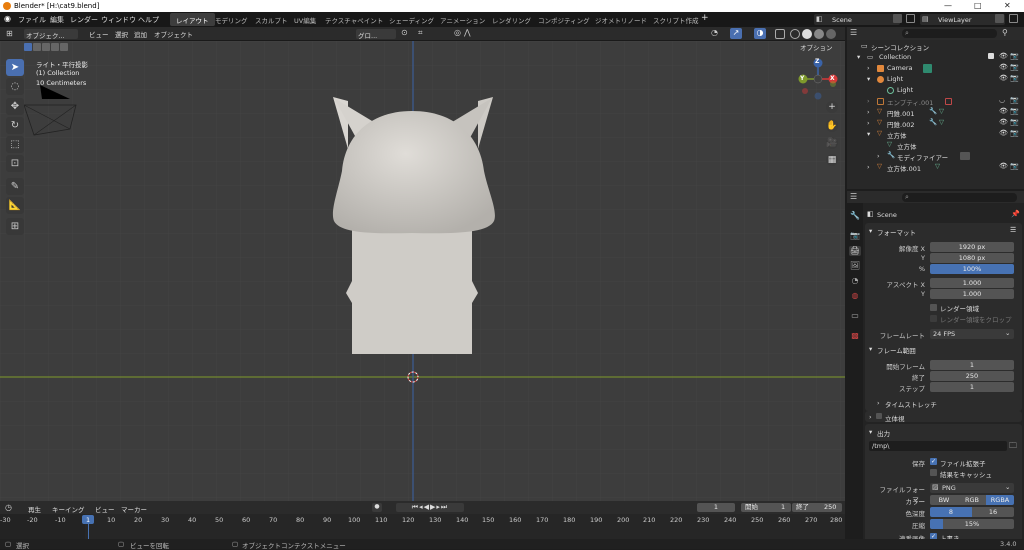  What do you see at coordinates (55, 47) in the screenshot?
I see `select-mode-invert-icon` at bounding box center [55, 47].